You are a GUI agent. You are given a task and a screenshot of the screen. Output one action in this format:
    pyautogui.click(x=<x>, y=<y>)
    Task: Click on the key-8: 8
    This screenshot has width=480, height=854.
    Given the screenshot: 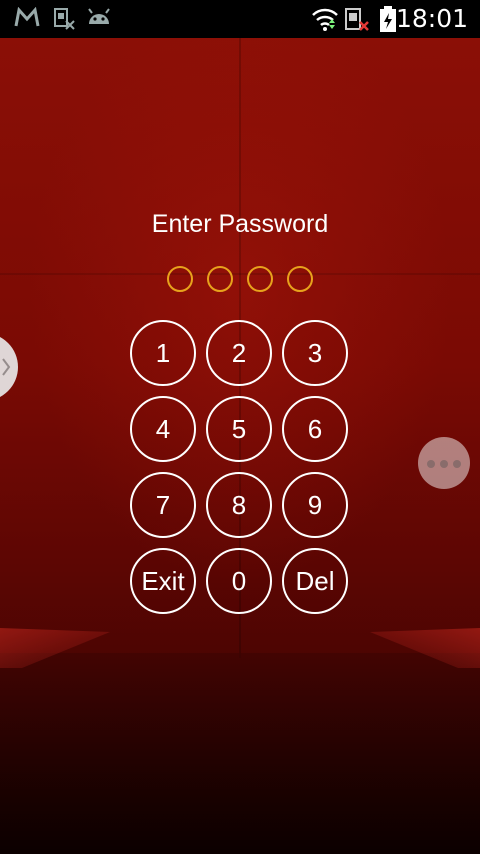 What is the action you would take?
    pyautogui.click(x=239, y=505)
    